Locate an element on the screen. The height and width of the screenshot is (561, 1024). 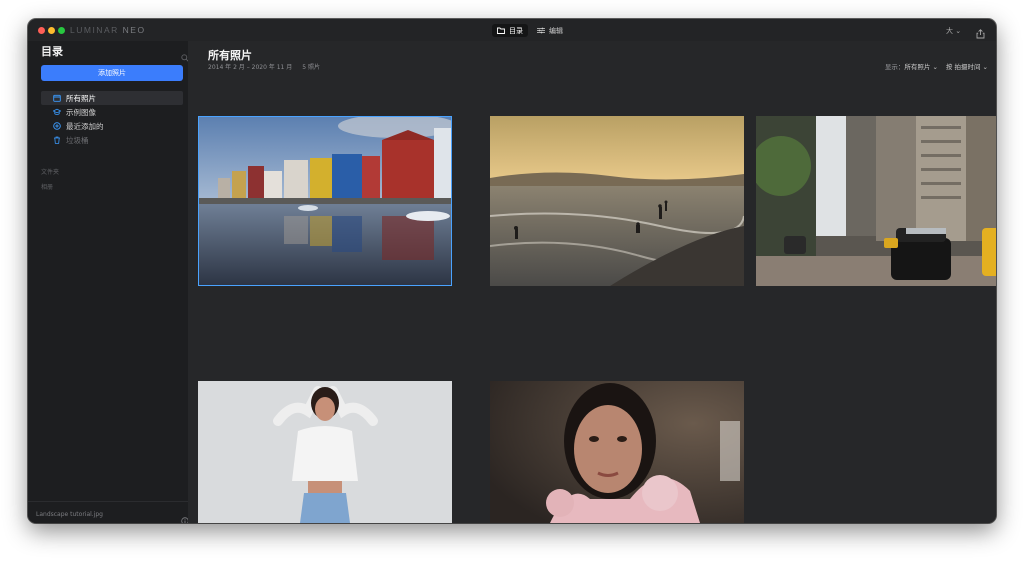
beach-photo is located at coordinates (617, 201).